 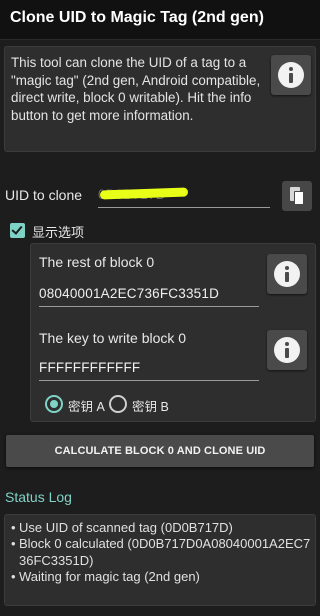 I want to click on status-log-title: Status Log, so click(x=38, y=497).